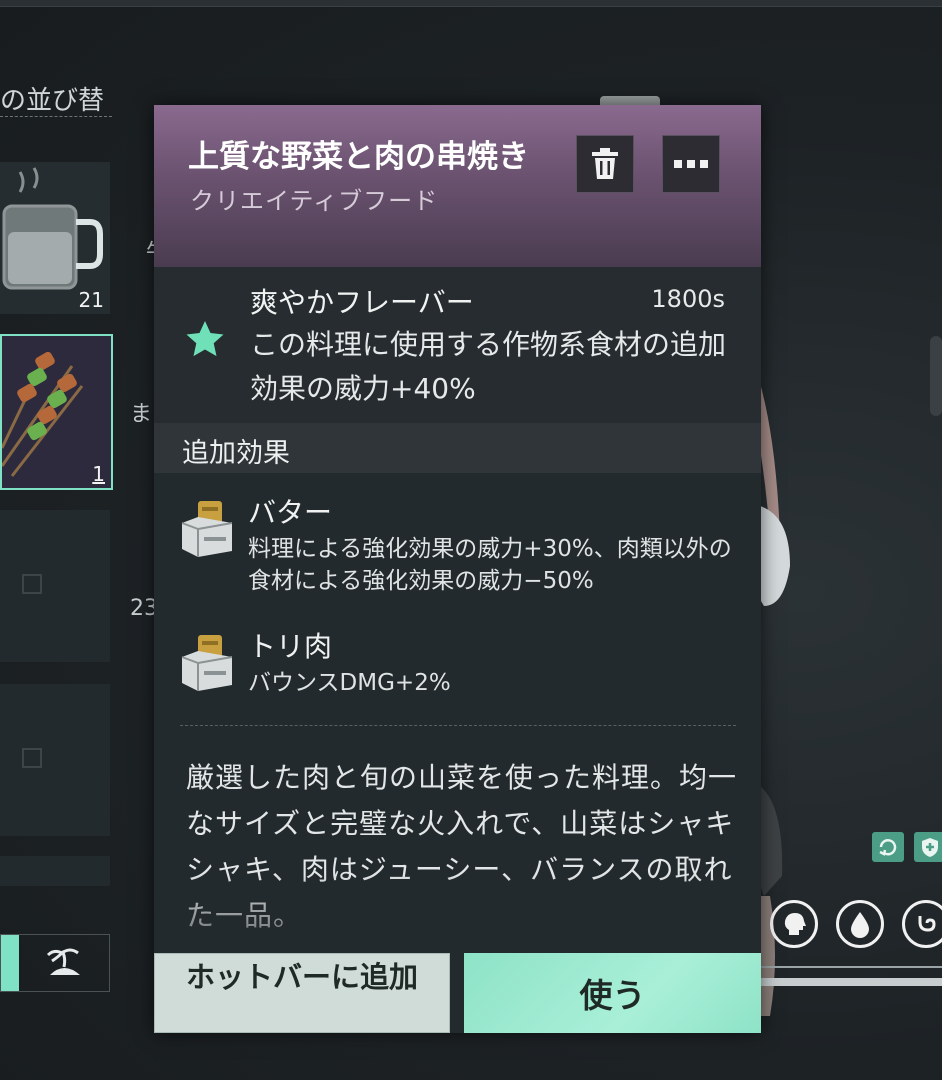 This screenshot has height=1080, width=942. I want to click on more-icon, so click(691, 164).